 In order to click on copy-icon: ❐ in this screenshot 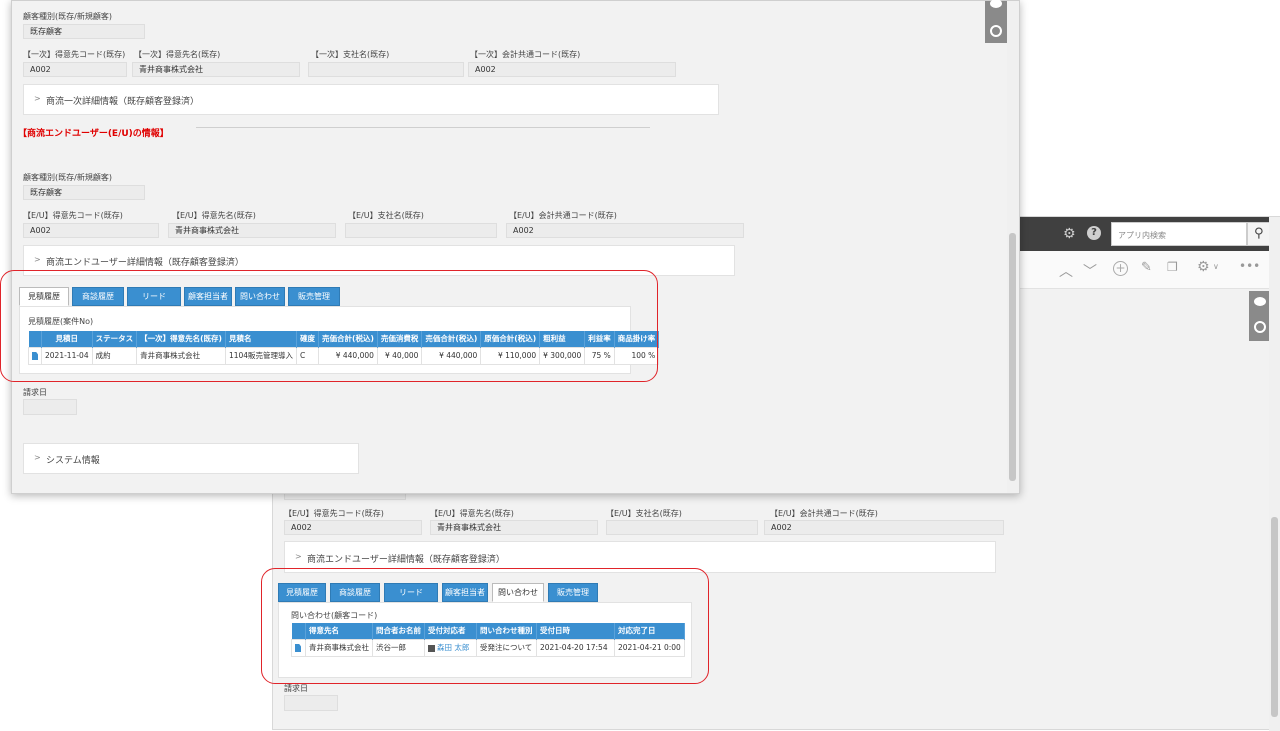, I will do `click(1172, 267)`.